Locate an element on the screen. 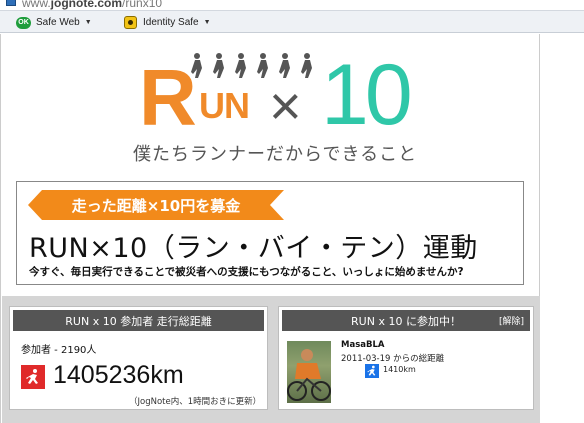  safe-web-menu: OK Safe Web ▼ is located at coordinates (54, 22).